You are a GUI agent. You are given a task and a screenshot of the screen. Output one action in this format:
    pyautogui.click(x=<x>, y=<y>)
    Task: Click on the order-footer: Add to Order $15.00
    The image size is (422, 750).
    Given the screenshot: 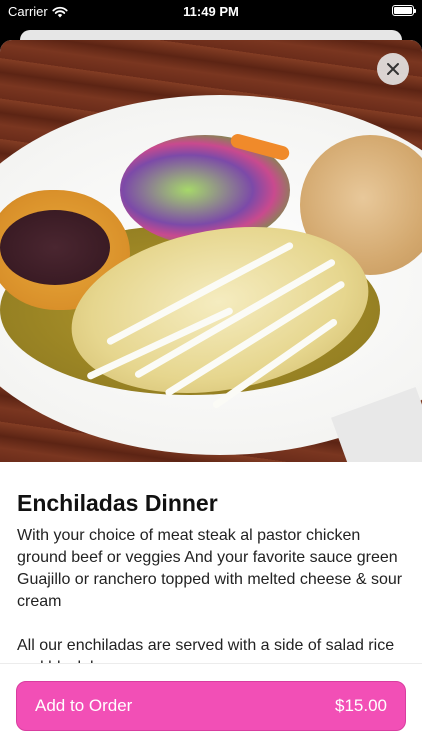 What is the action you would take?
    pyautogui.click(x=211, y=706)
    